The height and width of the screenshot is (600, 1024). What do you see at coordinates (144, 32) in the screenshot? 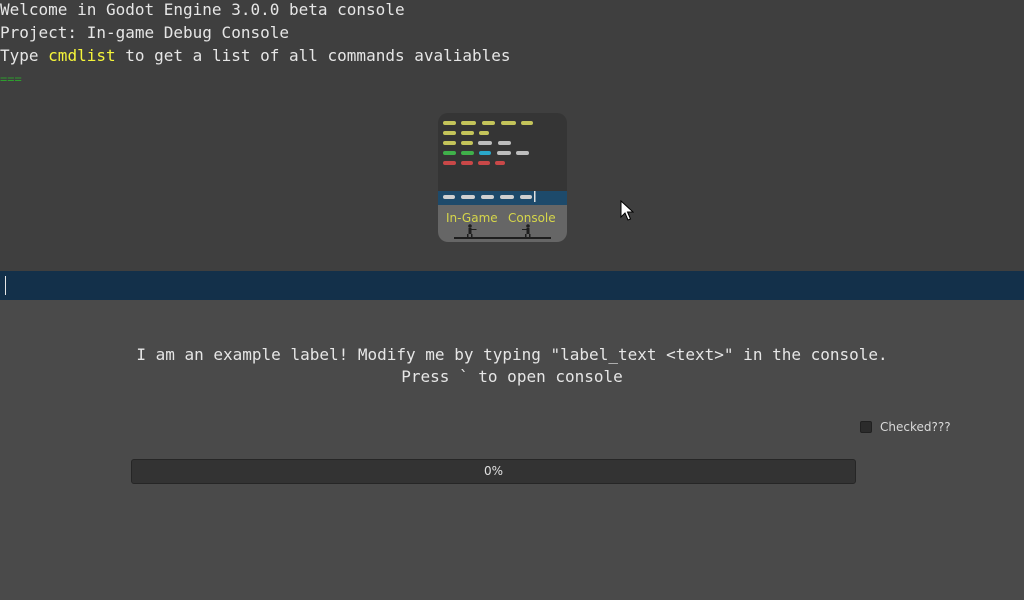
I see `console-project-line: Project: In-game Debug Console` at bounding box center [144, 32].